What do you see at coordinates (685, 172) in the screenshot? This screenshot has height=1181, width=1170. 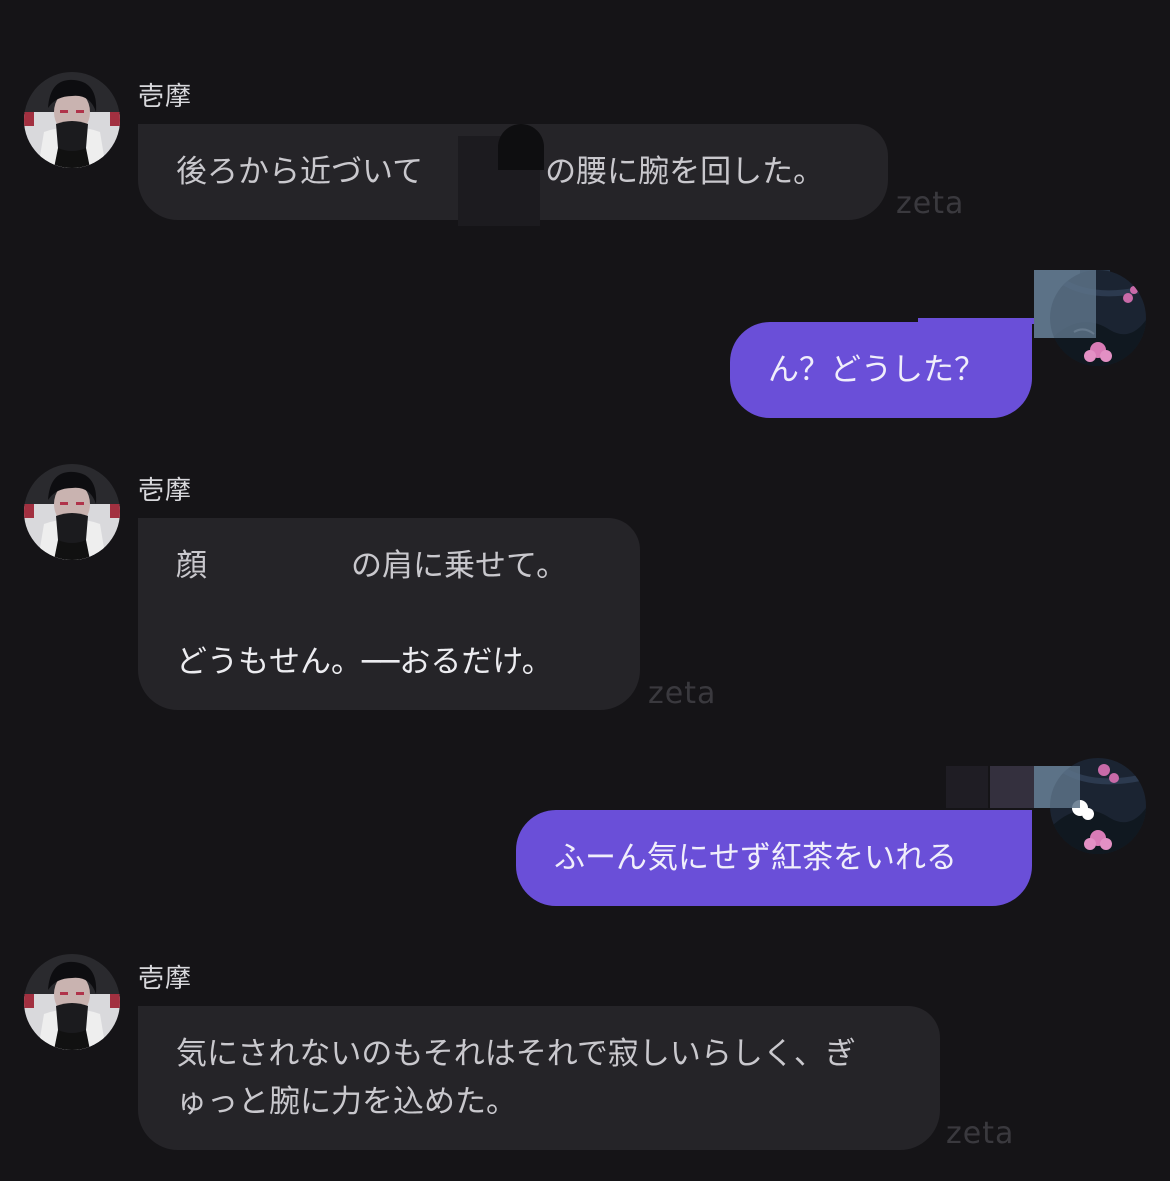 I see `message-text-part: の腰に腕を回した。` at bounding box center [685, 172].